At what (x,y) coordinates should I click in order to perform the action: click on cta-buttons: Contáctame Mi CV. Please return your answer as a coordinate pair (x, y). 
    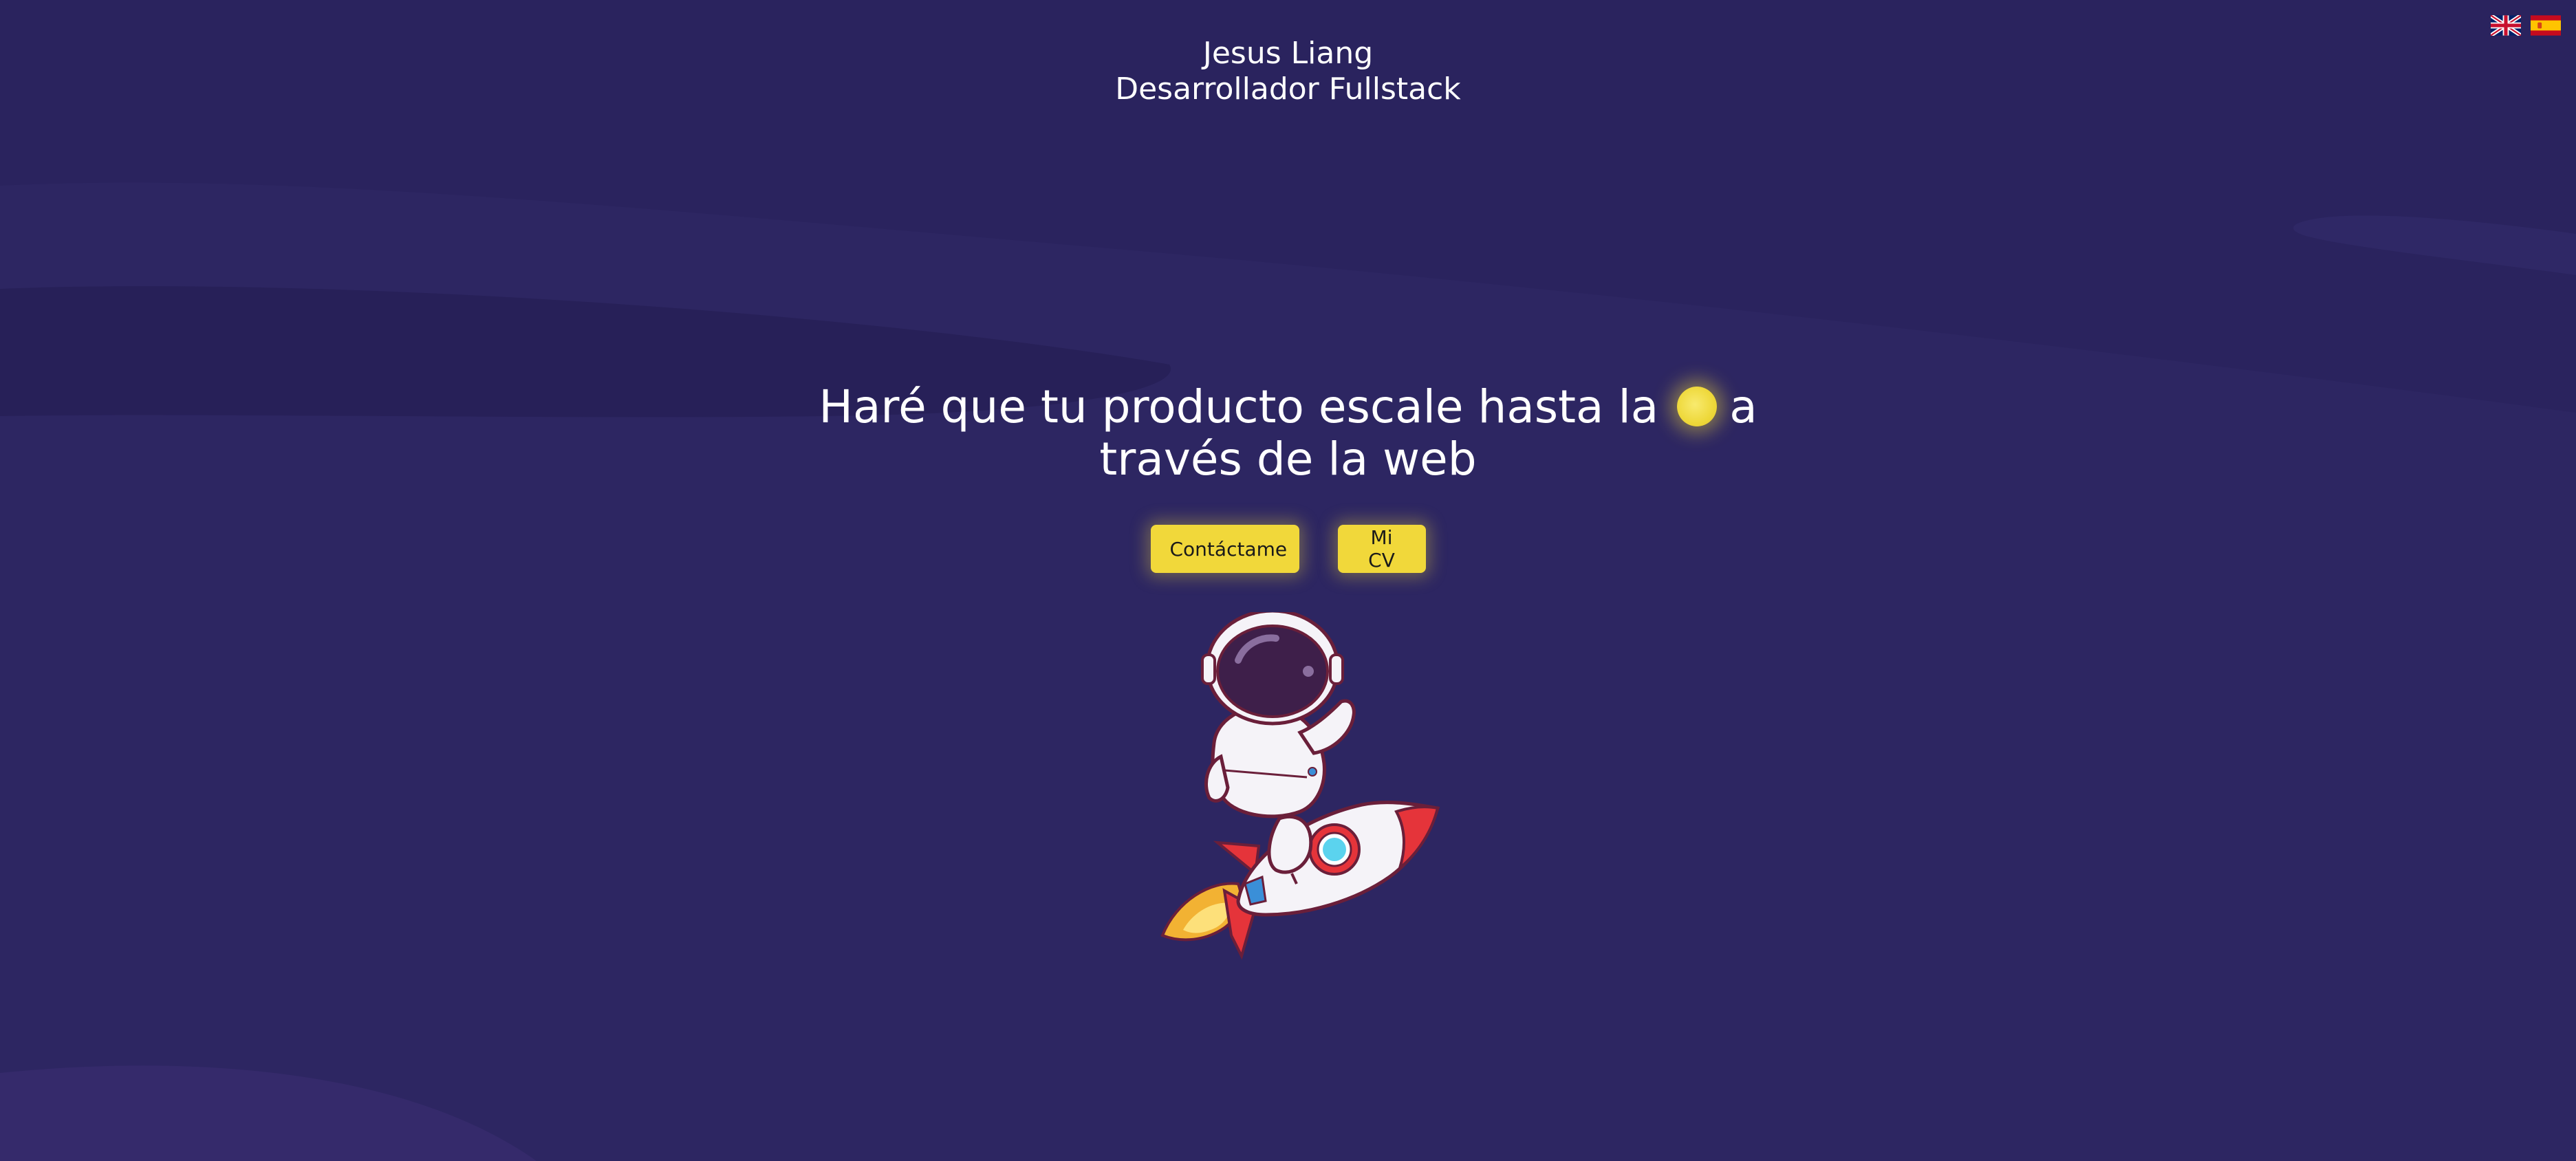
    Looking at the image, I should click on (1288, 549).